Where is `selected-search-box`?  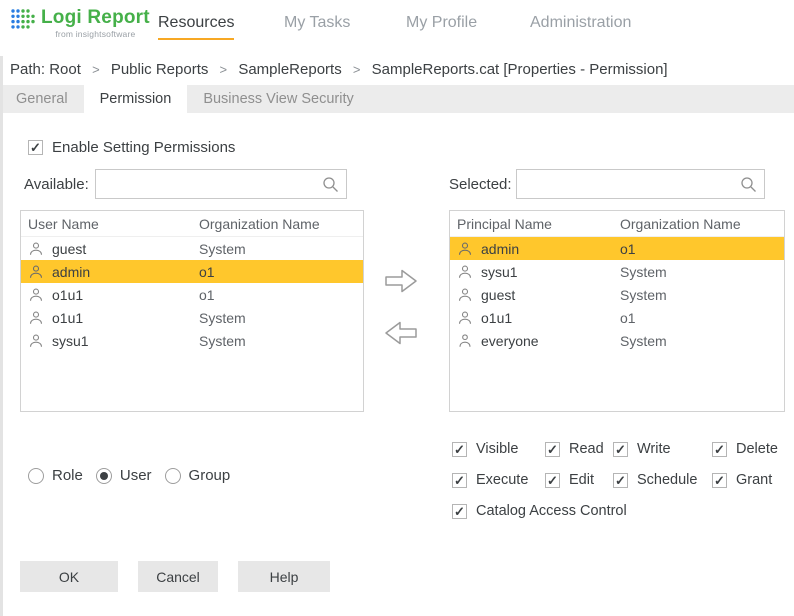 selected-search-box is located at coordinates (640, 184).